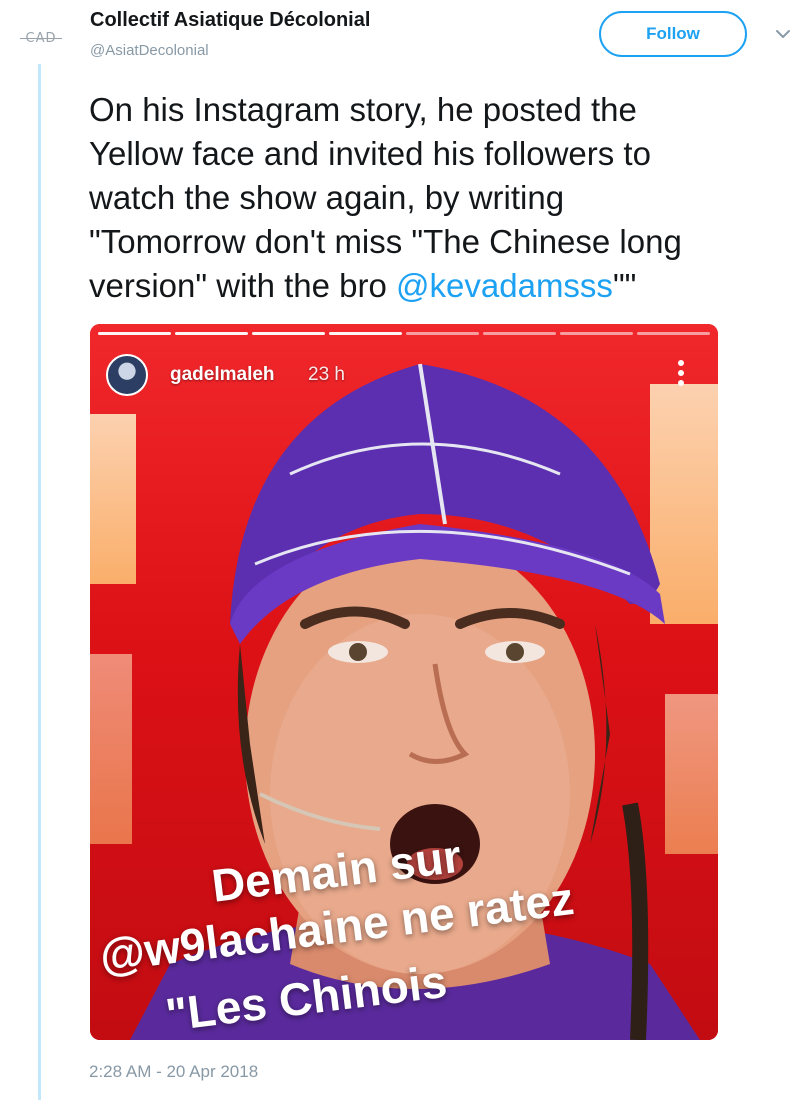 The height and width of the screenshot is (1100, 800). What do you see at coordinates (243, 285) in the screenshot?
I see `tweet-line: version" with the bro` at bounding box center [243, 285].